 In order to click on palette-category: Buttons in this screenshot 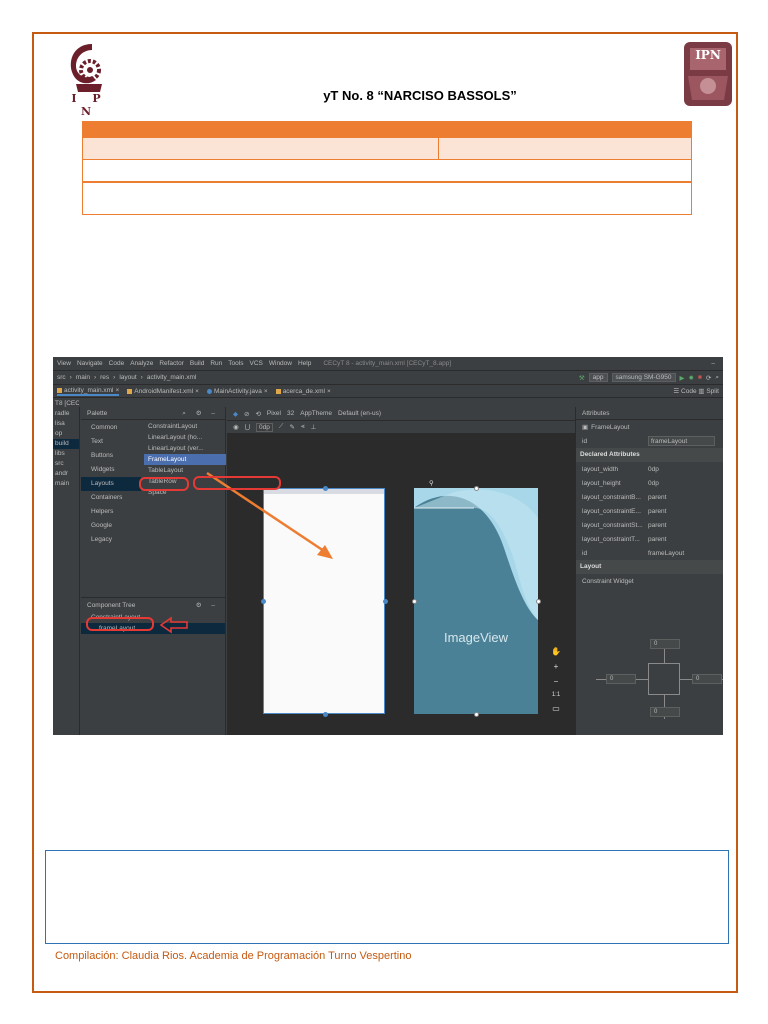, I will do `click(111, 456)`.